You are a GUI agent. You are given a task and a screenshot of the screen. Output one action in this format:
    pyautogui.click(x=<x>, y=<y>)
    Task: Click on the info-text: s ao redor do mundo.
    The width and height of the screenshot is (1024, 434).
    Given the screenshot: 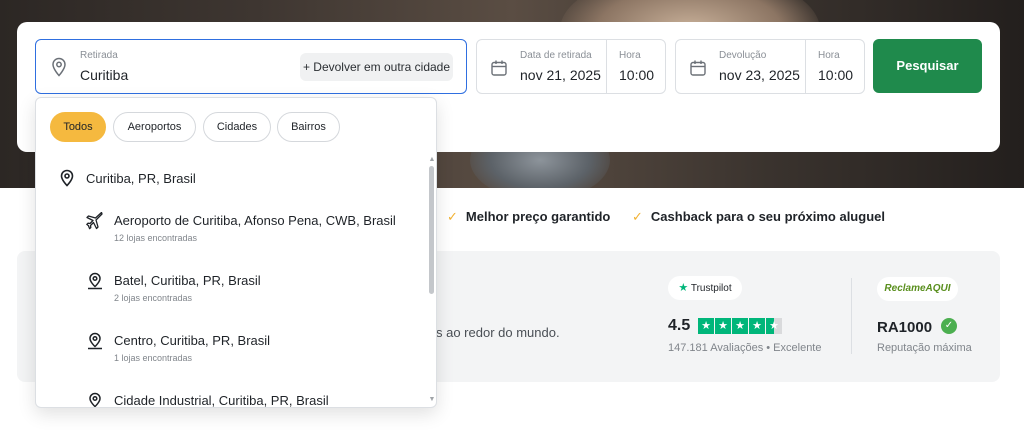 What is the action you would take?
    pyautogui.click(x=498, y=332)
    